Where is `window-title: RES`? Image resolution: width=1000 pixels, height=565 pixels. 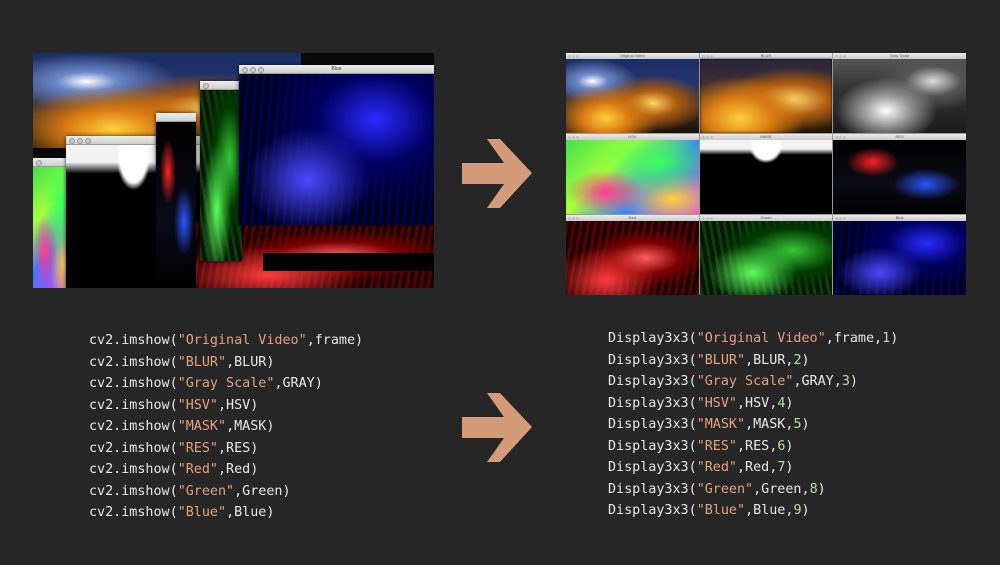
window-title: RES is located at coordinates (899, 136).